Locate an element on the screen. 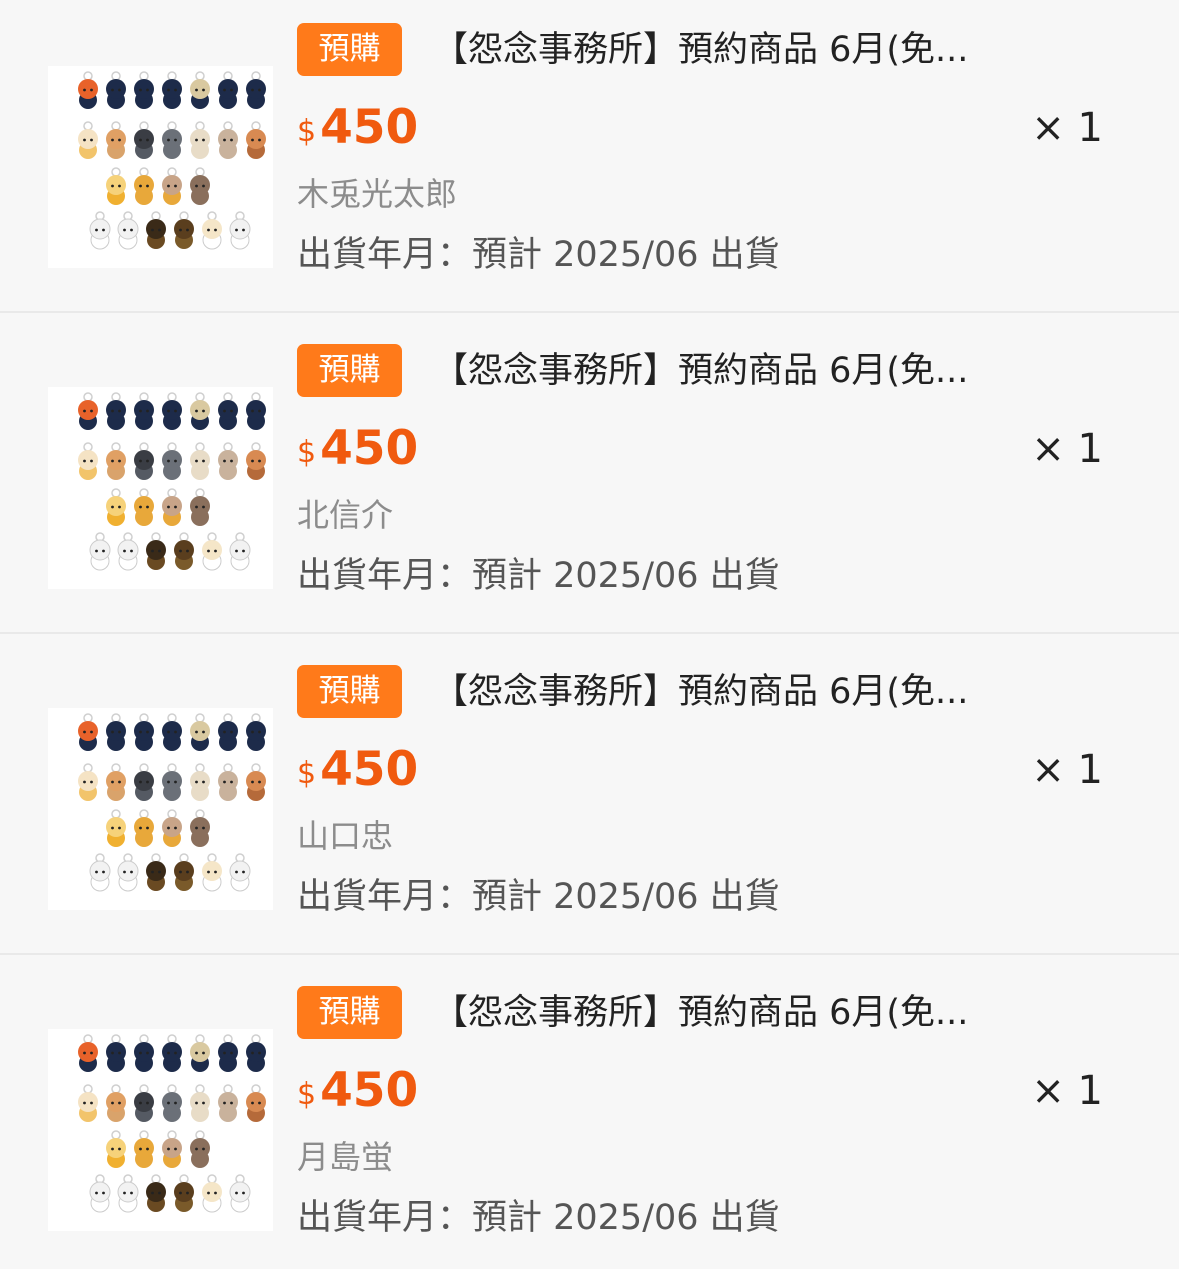 This screenshot has height=1269, width=1179. variant-name: 木兎光太郎 is located at coordinates (377, 194).